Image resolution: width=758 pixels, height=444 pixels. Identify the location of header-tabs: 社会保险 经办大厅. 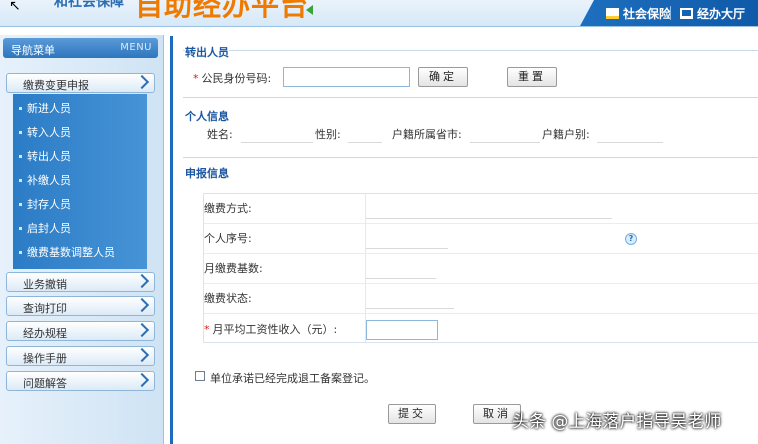
(669, 13).